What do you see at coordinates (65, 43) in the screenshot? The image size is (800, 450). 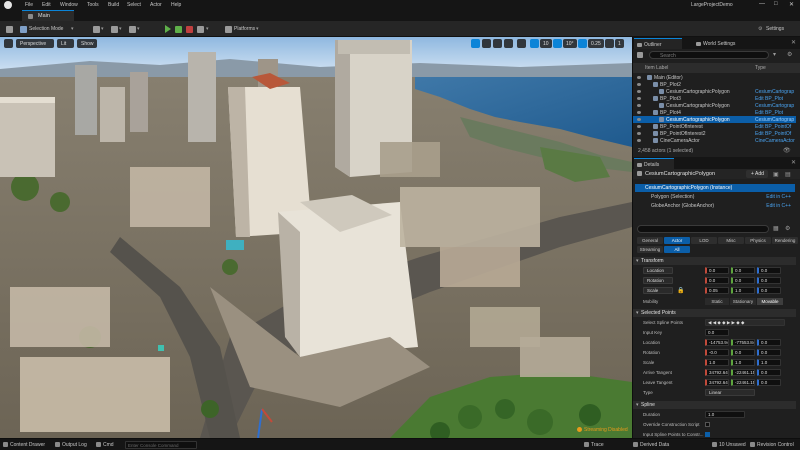 I see `lit-button: Lit` at bounding box center [65, 43].